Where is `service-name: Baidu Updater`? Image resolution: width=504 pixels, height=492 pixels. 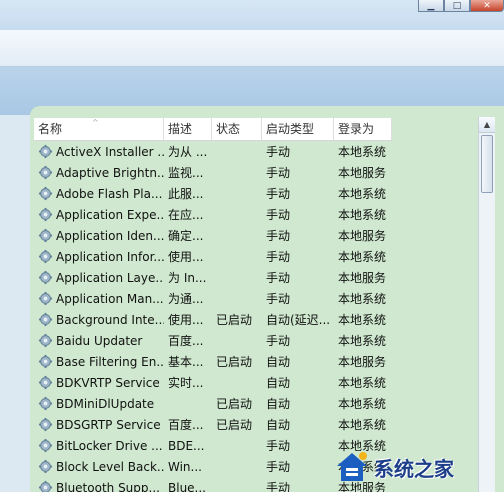
service-name: Baidu Updater is located at coordinates (99, 340).